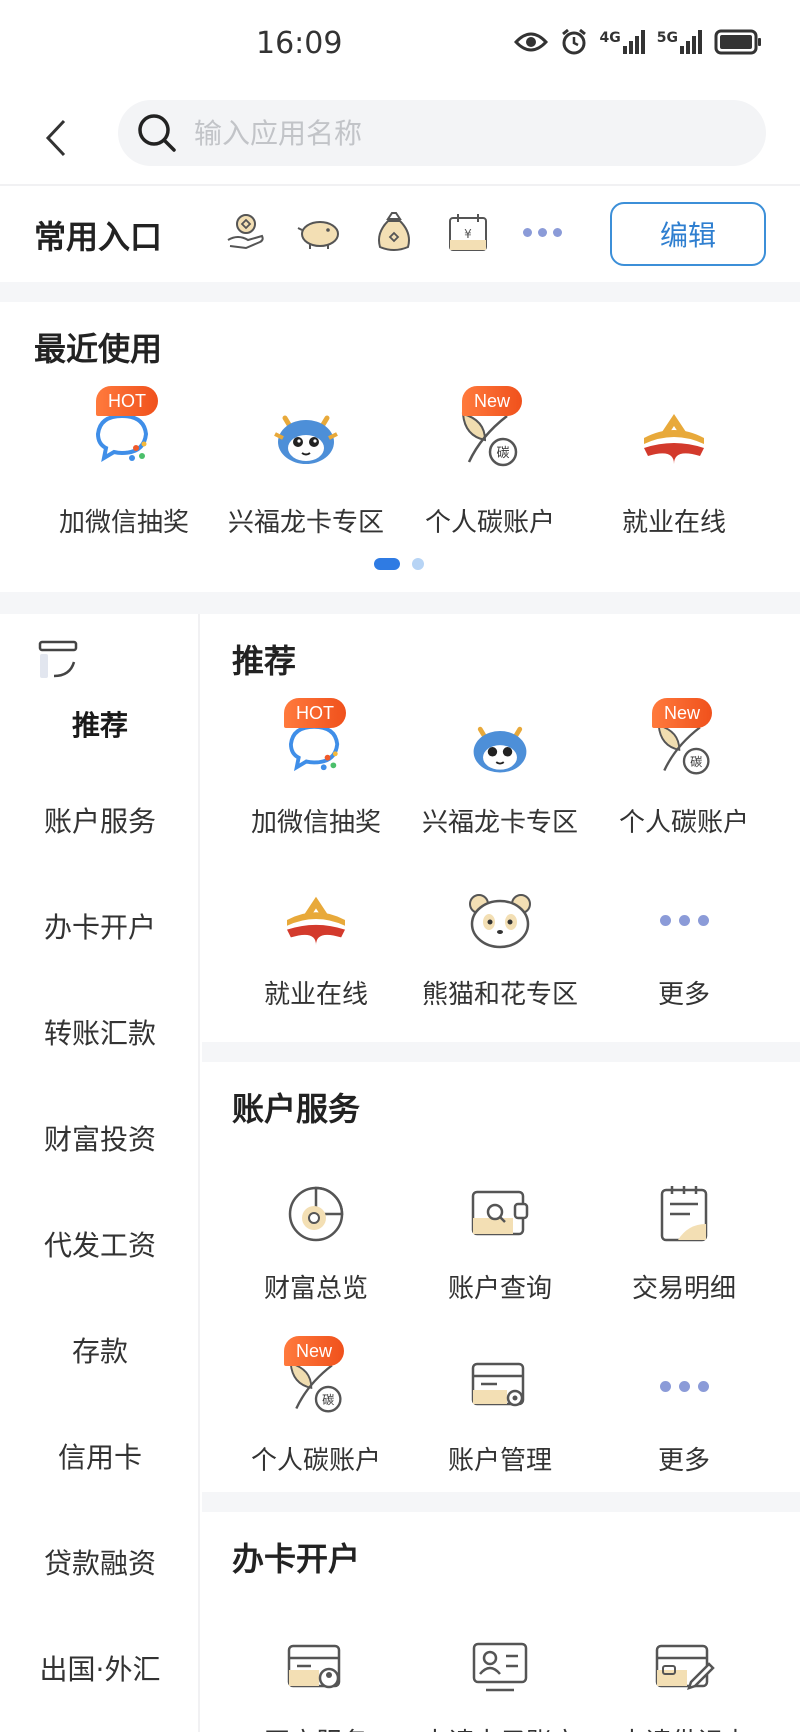 Image resolution: width=800 pixels, height=1732 pixels. Describe the element at coordinates (610, 38) in the screenshot. I see `signal-4g-label: 4G` at that location.